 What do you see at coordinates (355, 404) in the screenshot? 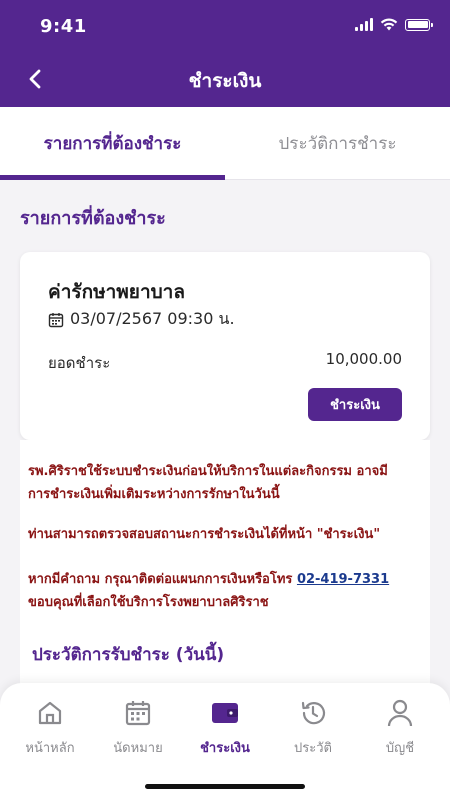
I see `pay-button: ชำระเงิน` at bounding box center [355, 404].